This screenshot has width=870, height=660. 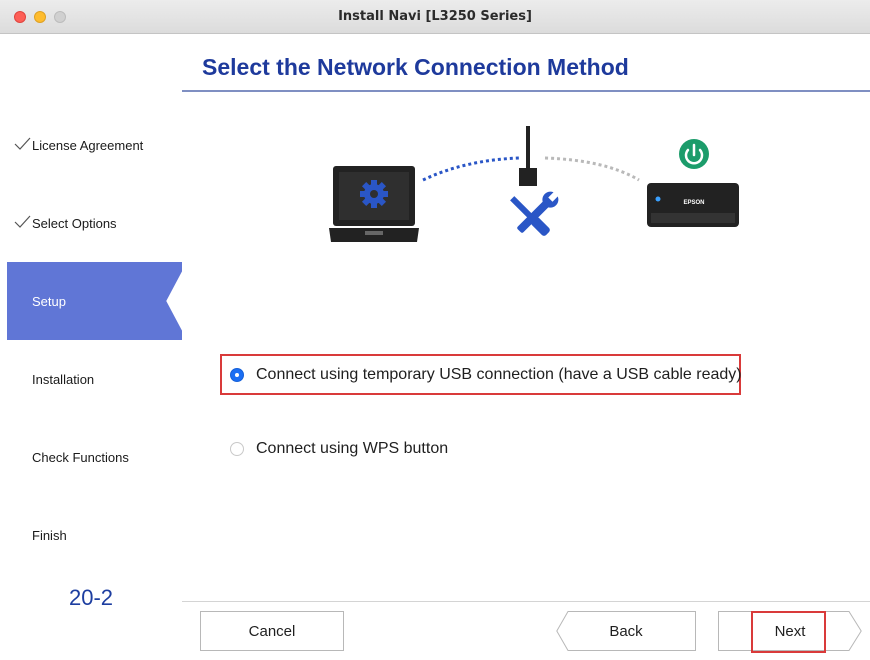 I want to click on step-label: Check Functions, so click(x=80, y=457).